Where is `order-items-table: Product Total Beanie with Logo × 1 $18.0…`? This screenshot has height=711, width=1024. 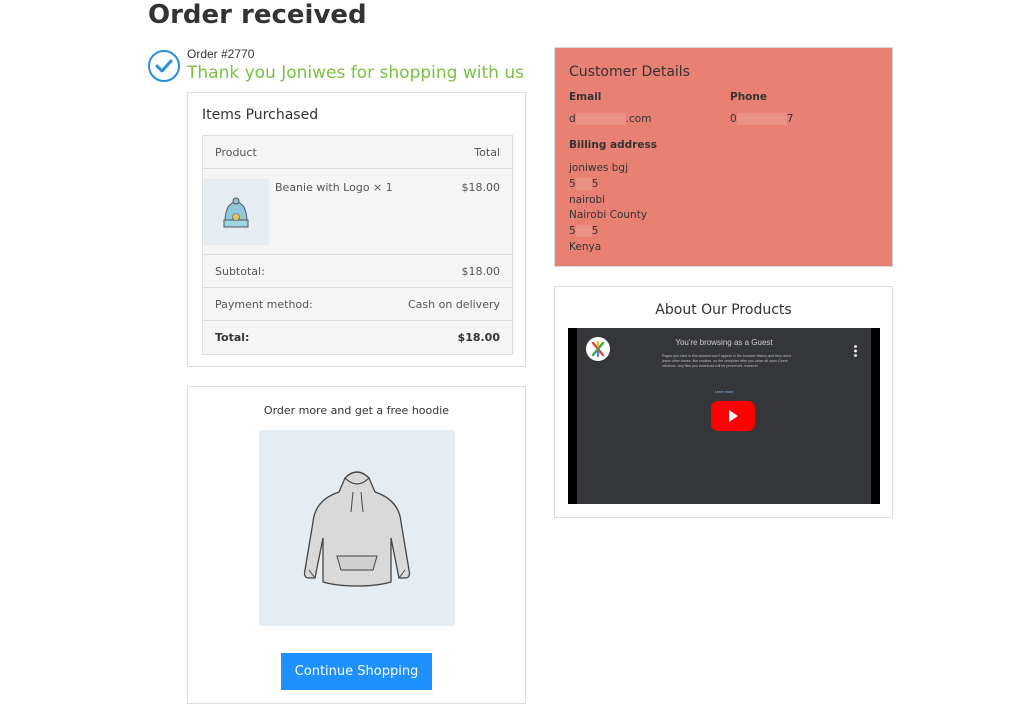 order-items-table: Product Total Beanie with Logo × 1 $18.0… is located at coordinates (357, 245).